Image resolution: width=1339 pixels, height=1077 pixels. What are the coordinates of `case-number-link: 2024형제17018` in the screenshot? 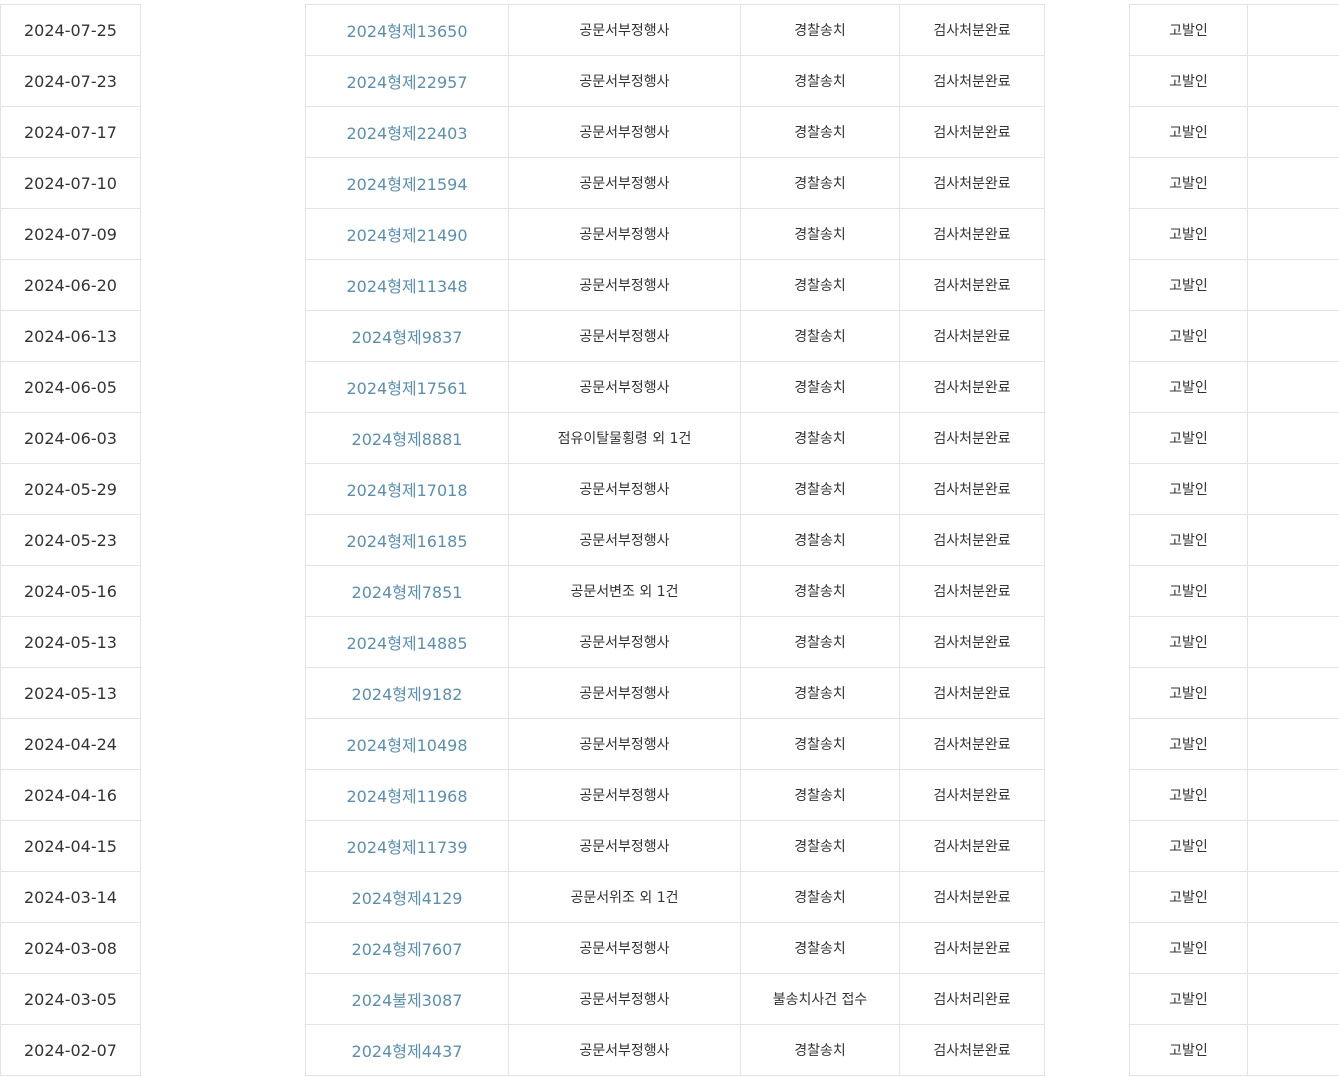 It's located at (406, 490).